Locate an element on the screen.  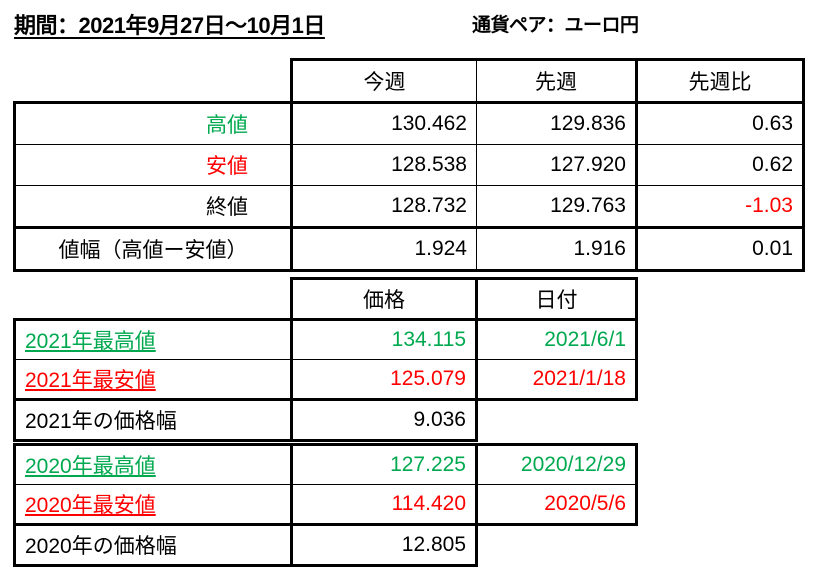
table-row: 2021年最高値 134.115 2021/6/1 is located at coordinates (325, 339).